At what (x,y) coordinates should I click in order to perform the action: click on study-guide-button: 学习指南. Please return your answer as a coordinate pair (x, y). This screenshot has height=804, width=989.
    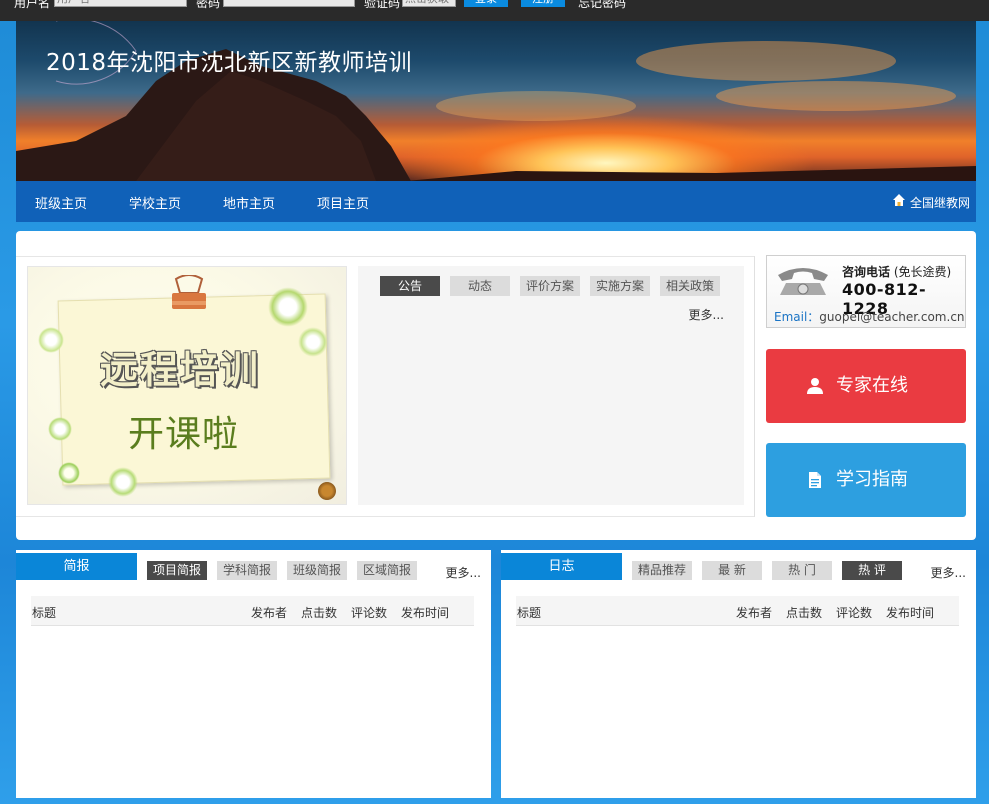
    Looking at the image, I should click on (866, 480).